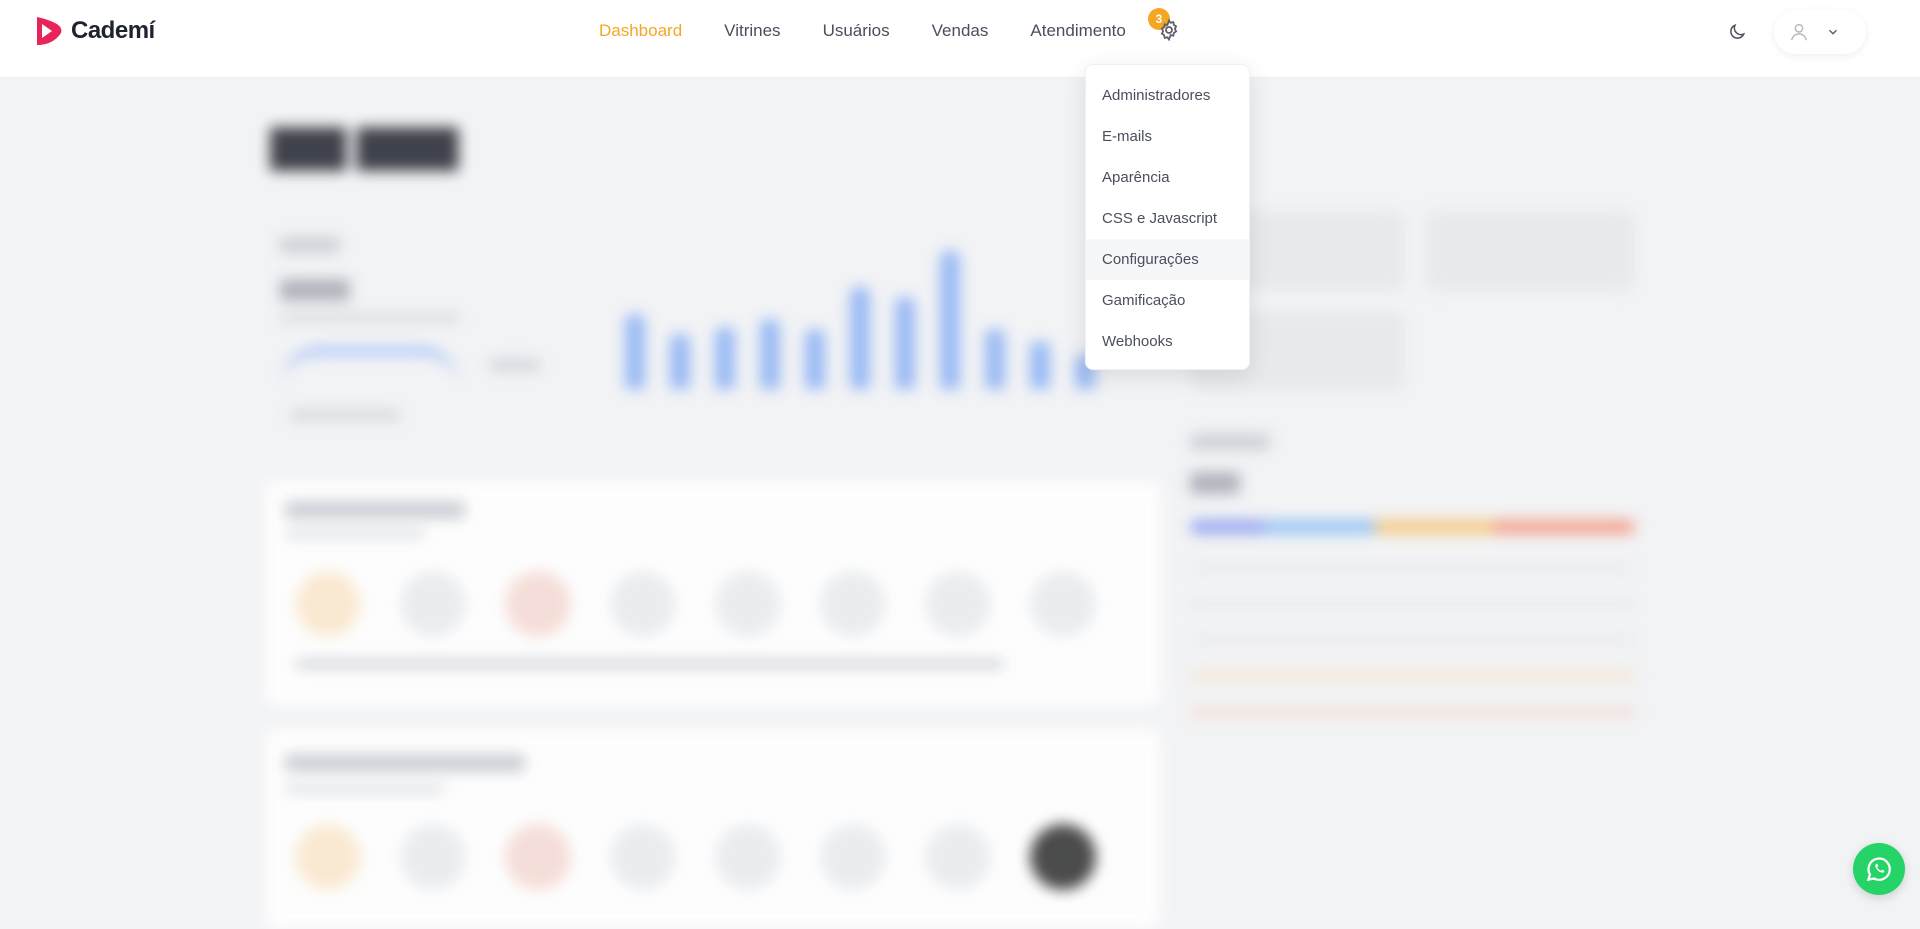  I want to click on gear-icon, so click(1169, 30).